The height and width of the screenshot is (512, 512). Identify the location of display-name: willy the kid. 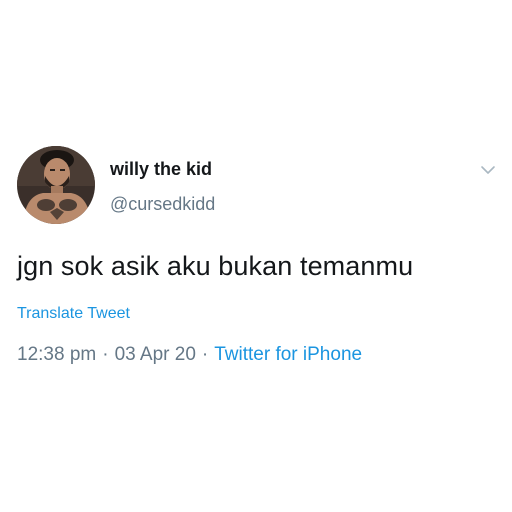
(161, 169).